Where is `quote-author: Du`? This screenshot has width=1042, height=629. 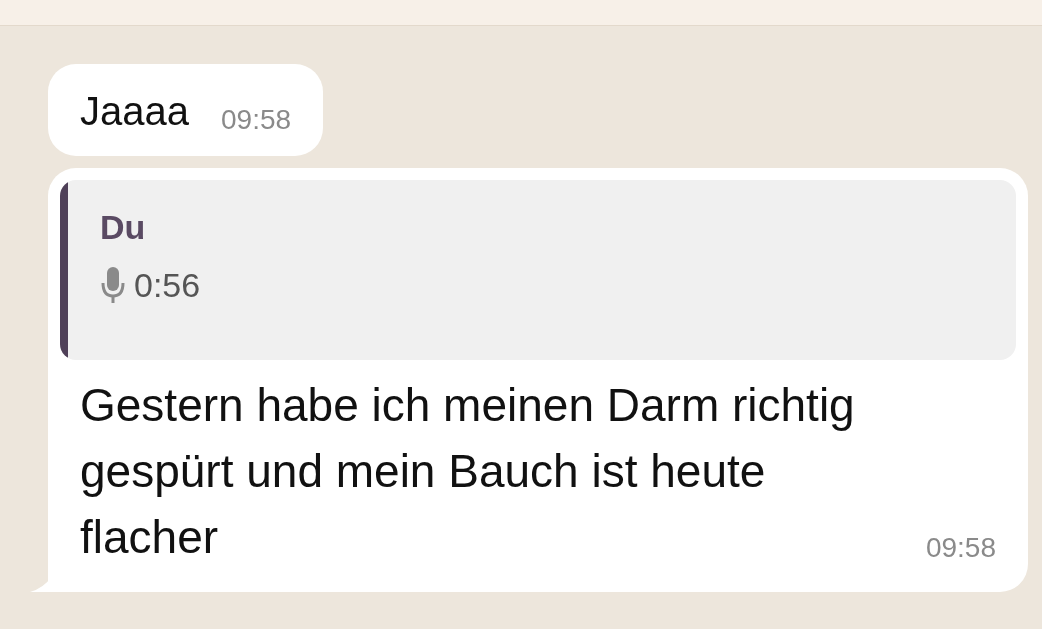 quote-author: Du is located at coordinates (123, 227).